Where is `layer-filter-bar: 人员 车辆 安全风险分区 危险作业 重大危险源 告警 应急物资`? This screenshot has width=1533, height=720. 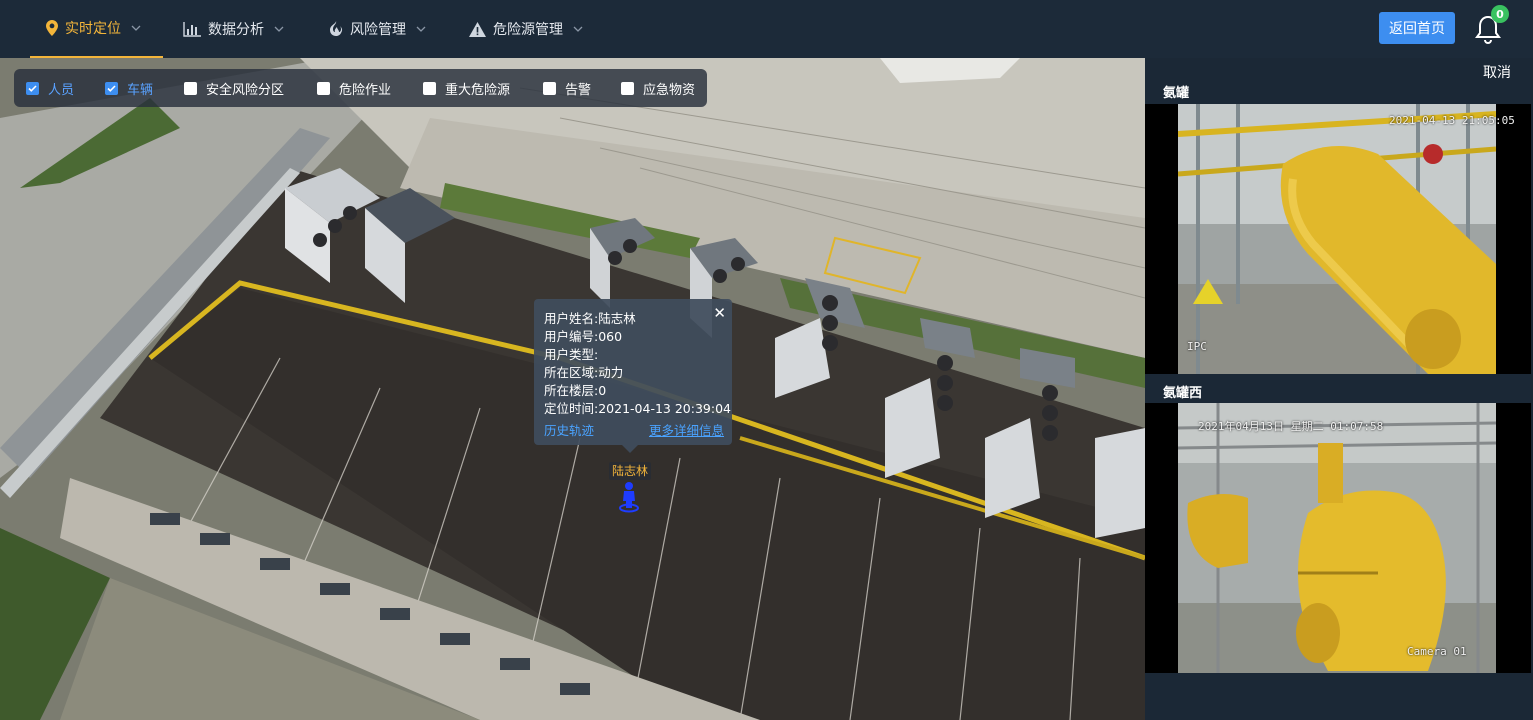
layer-filter-bar: 人员 车辆 安全风险分区 危险作业 重大危险源 告警 应急物资 is located at coordinates (360, 88).